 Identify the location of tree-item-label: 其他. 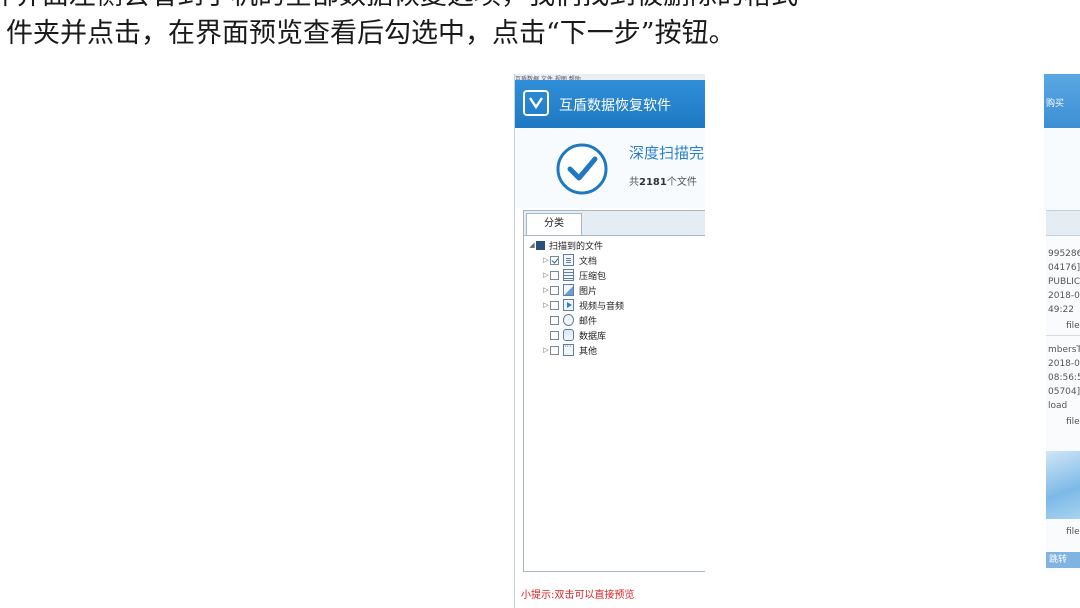
(588, 351).